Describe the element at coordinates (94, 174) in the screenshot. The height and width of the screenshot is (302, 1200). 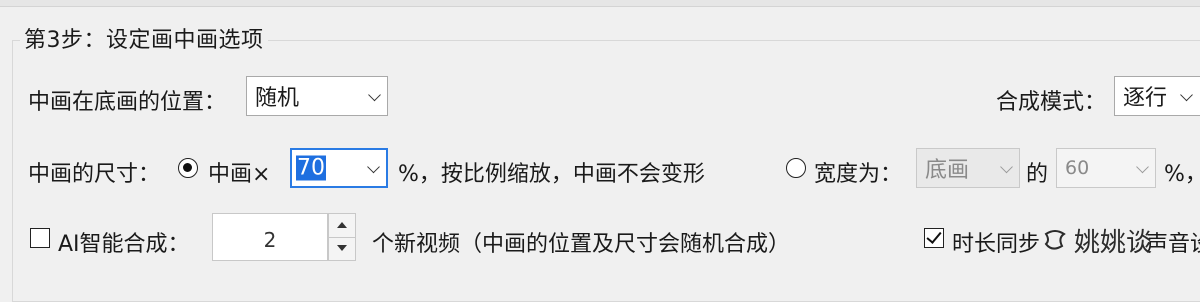
I see `size-label: 中画的尺寸：` at that location.